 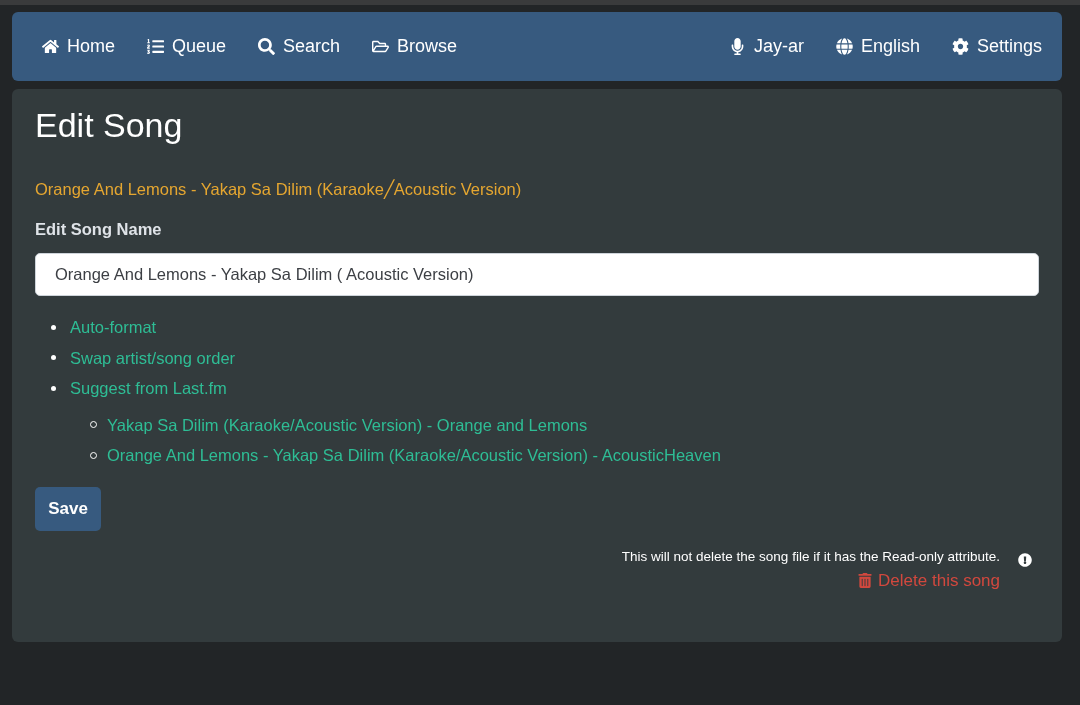 I want to click on delete-note: This will not delete the song file if it has the Read-only attribute., so click(x=810, y=556).